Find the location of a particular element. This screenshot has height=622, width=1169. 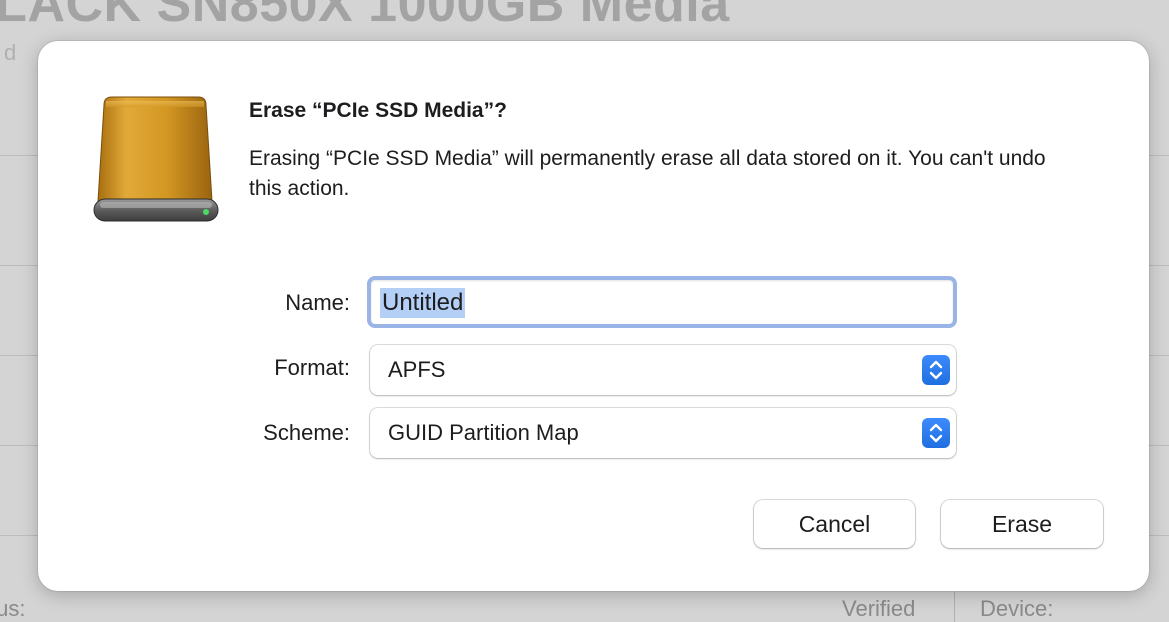

scheme-label: Scheme: is located at coordinates (306, 432).